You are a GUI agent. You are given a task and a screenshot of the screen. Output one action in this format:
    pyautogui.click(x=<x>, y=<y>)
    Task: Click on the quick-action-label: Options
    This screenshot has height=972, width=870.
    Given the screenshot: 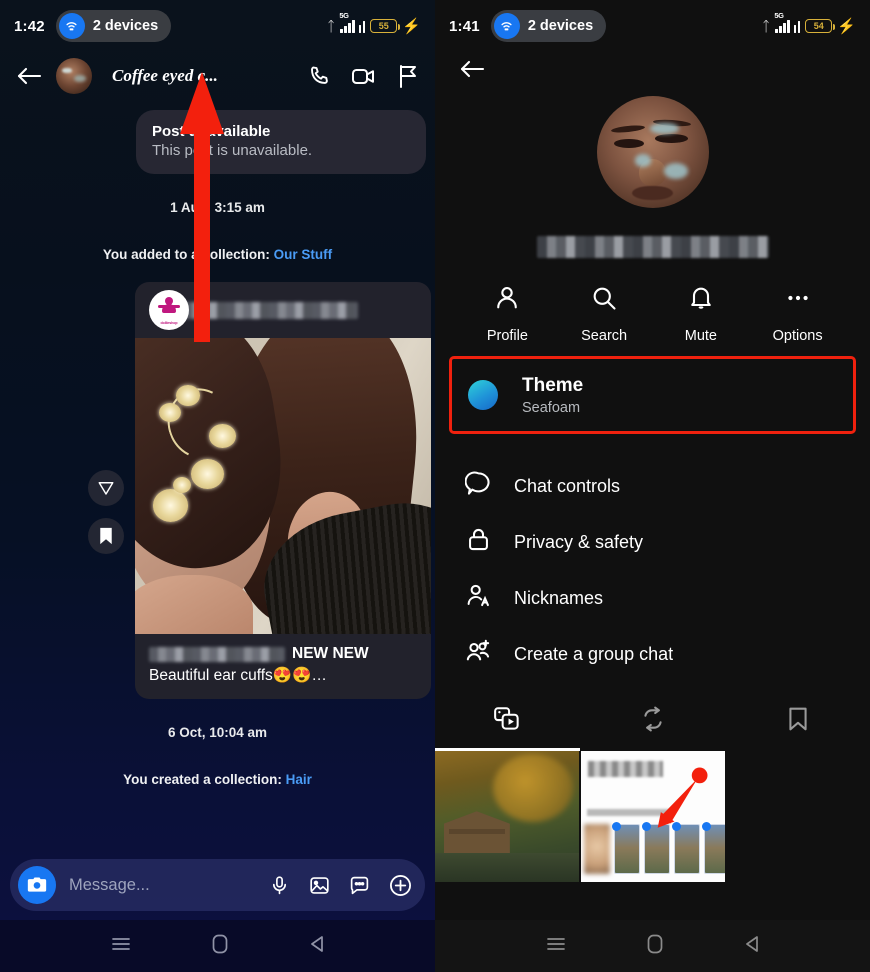 What is the action you would take?
    pyautogui.click(x=797, y=336)
    